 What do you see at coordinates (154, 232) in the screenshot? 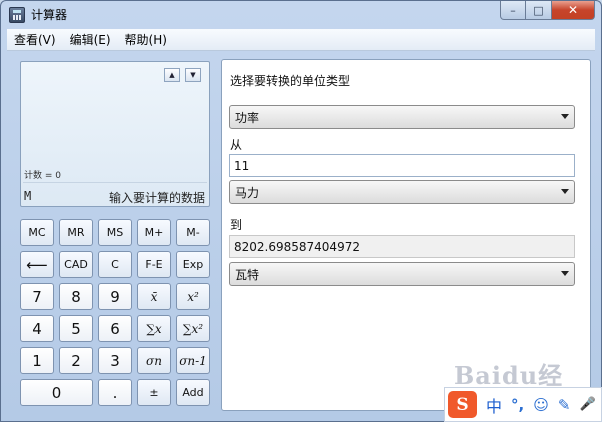
I see `key-m-plus: M+` at bounding box center [154, 232].